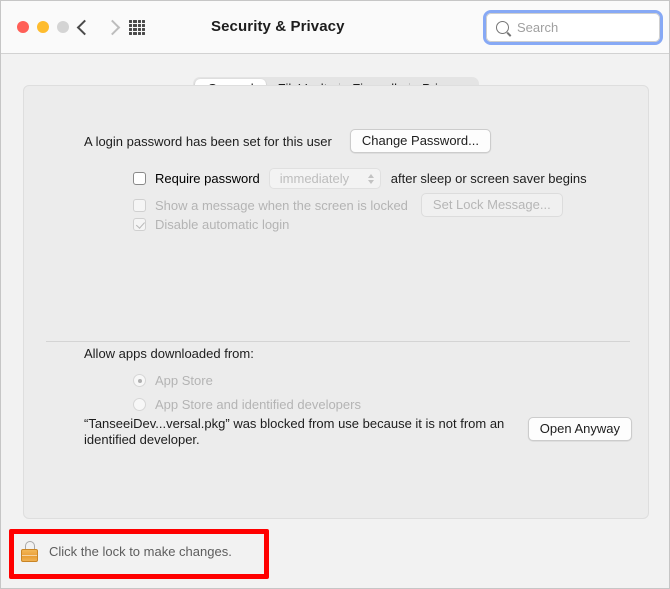  What do you see at coordinates (258, 404) in the screenshot?
I see `radio-identified-developers-label: App Store and identified developers` at bounding box center [258, 404].